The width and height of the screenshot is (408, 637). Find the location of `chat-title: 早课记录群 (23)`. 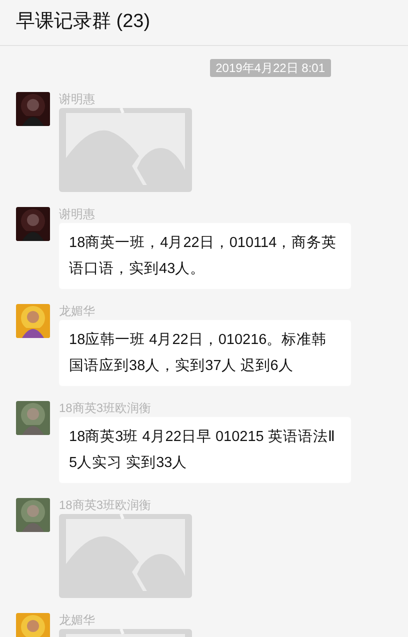

chat-title: 早课记录群 (23) is located at coordinates (83, 22).